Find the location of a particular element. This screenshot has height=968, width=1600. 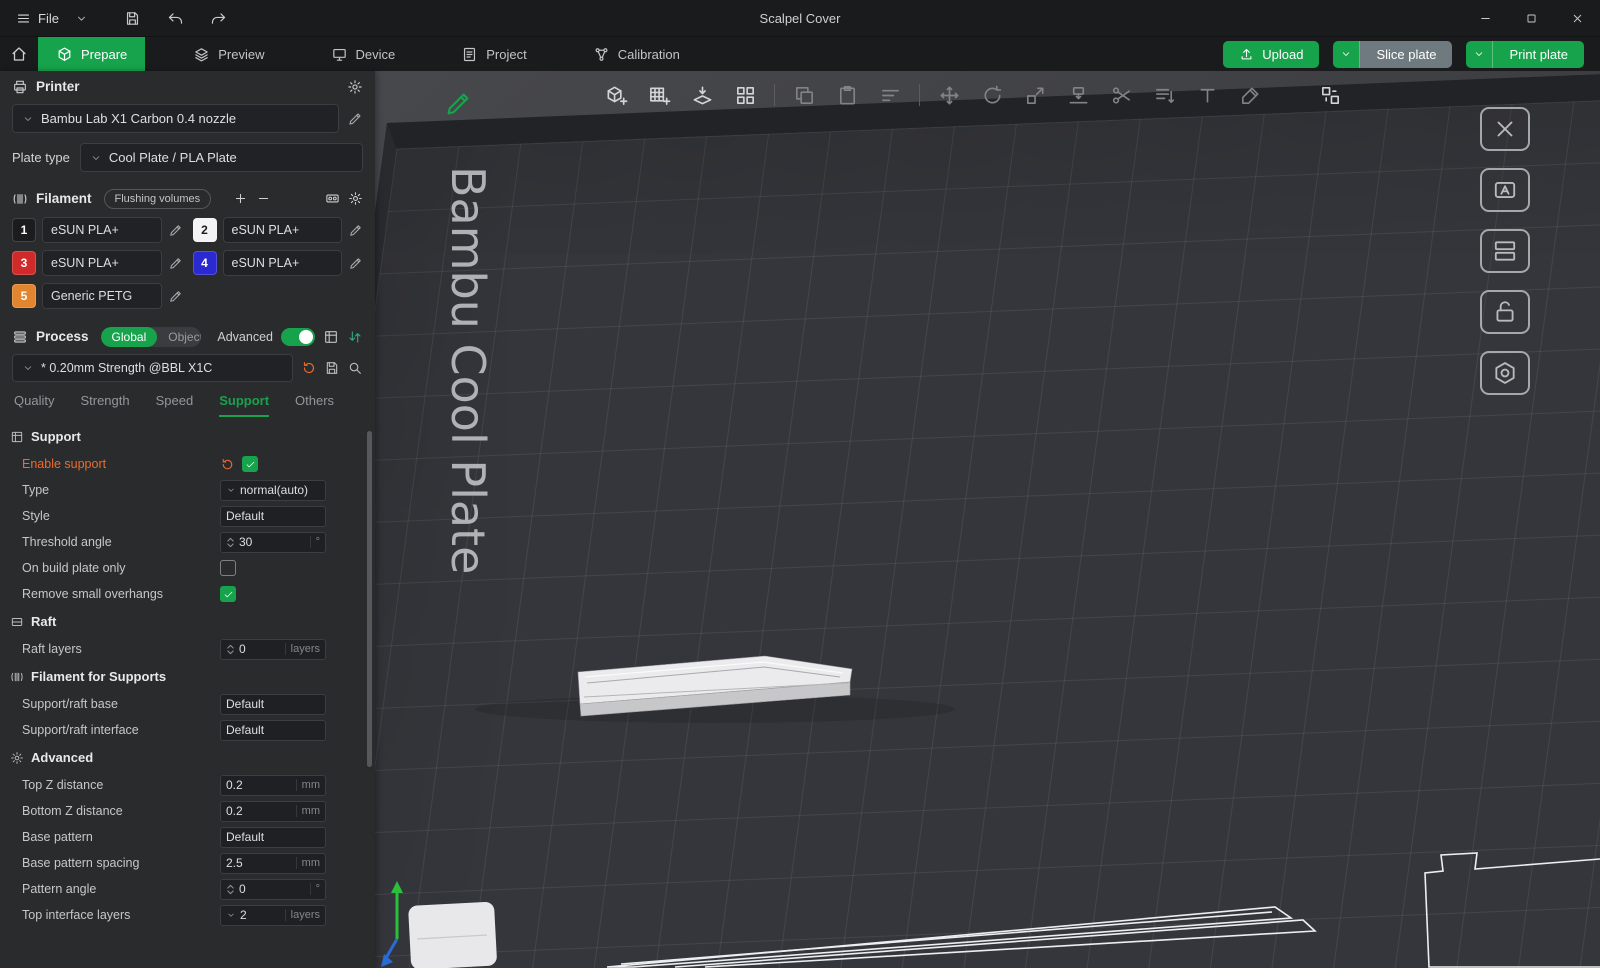

search-settings-button is located at coordinates (355, 368).